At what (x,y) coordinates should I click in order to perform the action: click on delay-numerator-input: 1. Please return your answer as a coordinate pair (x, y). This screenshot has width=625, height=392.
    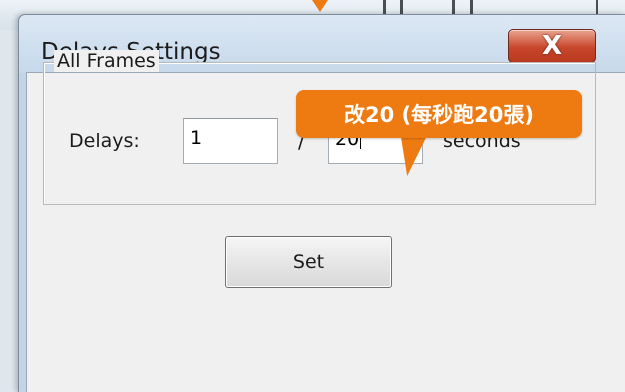
    Looking at the image, I should click on (230, 141).